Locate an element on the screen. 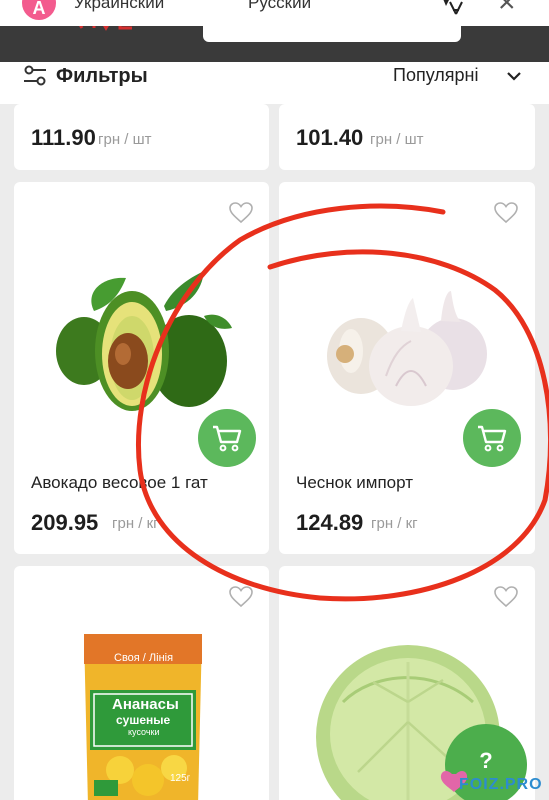  translate-bar: A Украинский Русский × is located at coordinates (274, 13).